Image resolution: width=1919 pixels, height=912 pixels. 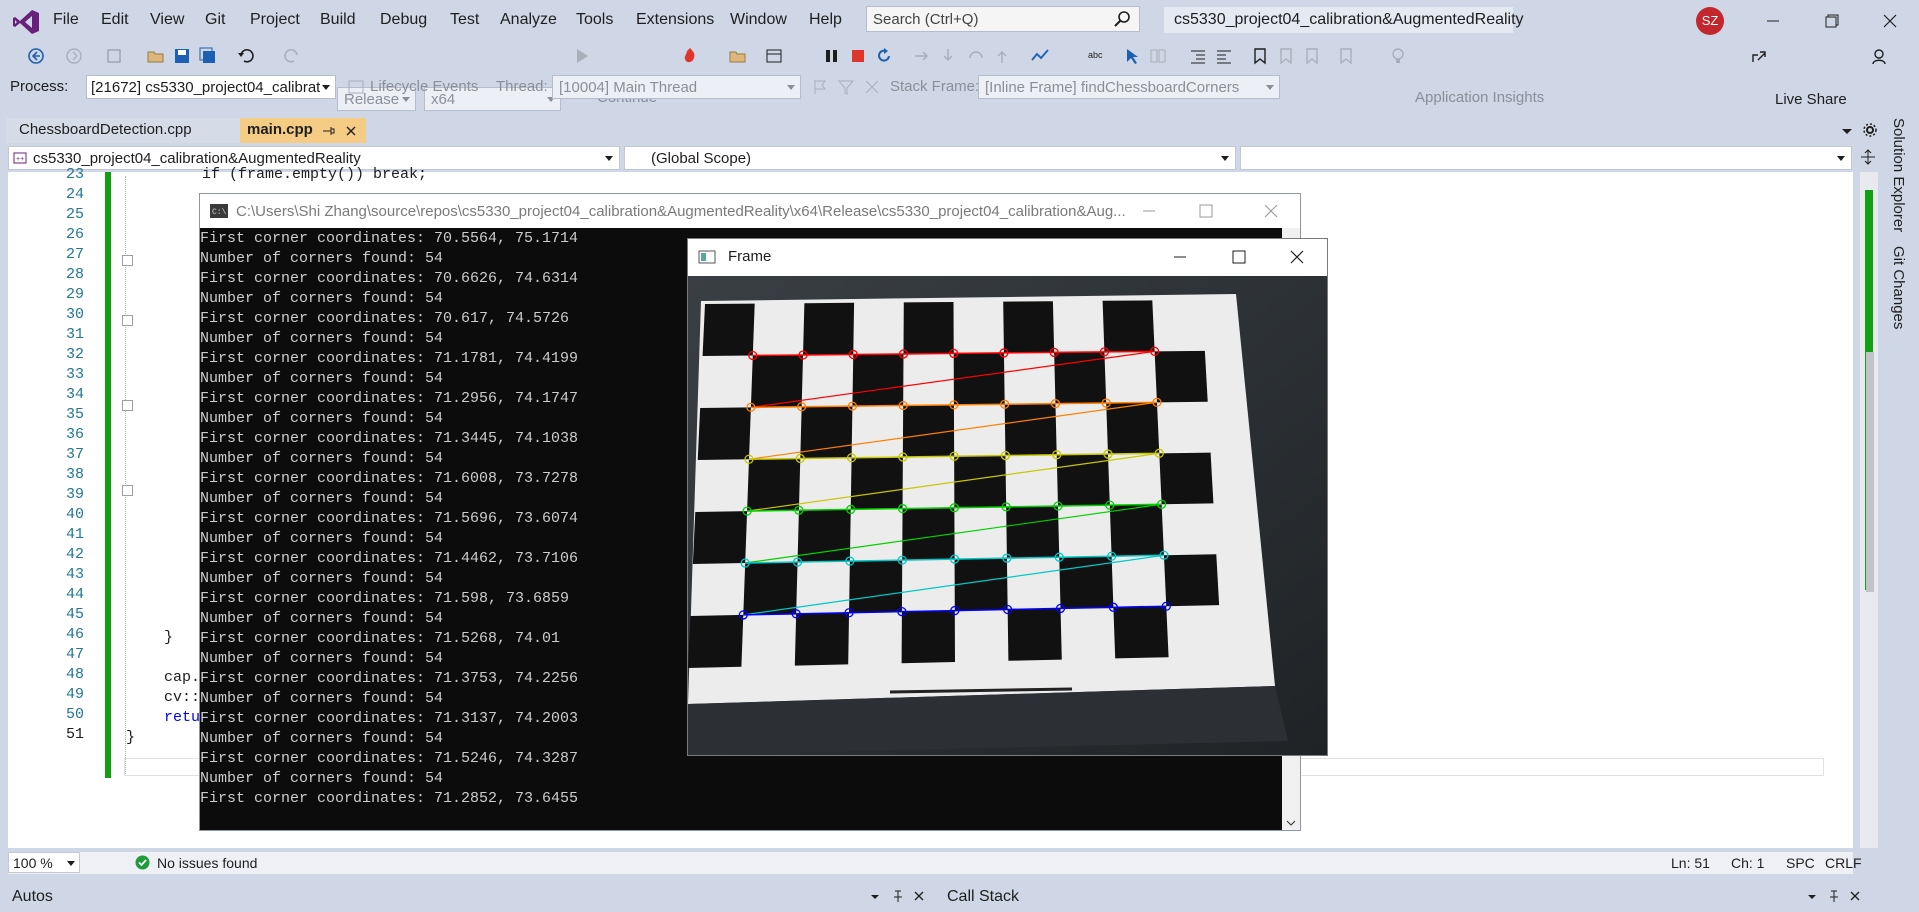 I want to click on menu-item-tools: Tools, so click(x=594, y=20).